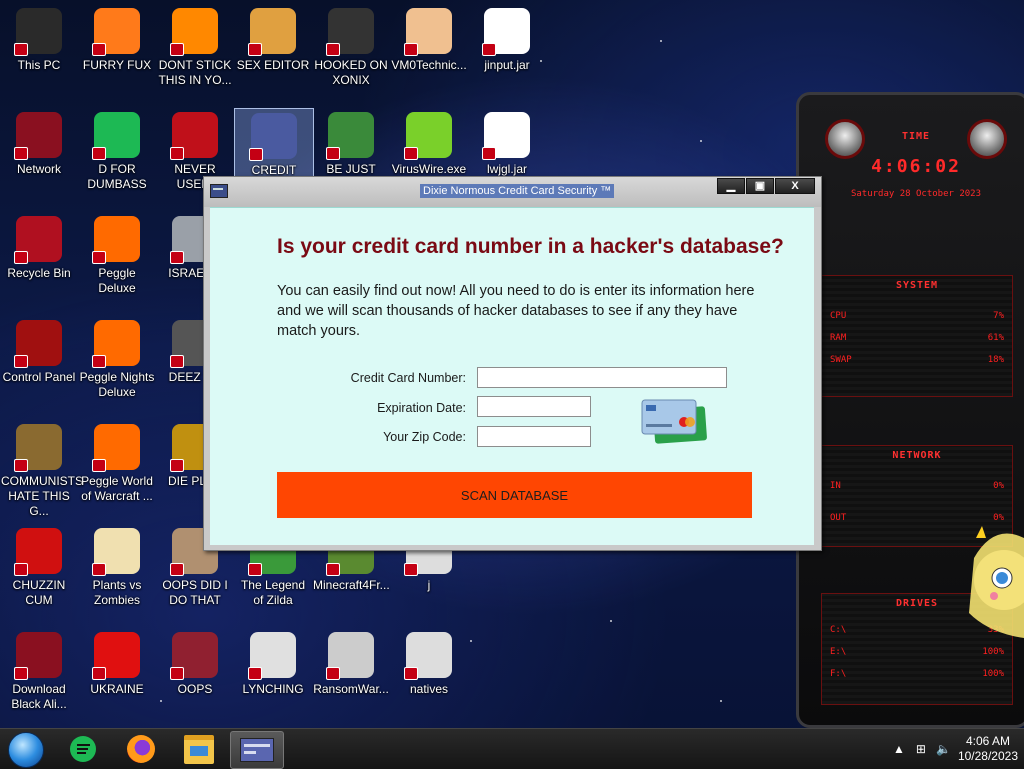 The image size is (1024, 769). Describe the element at coordinates (514, 495) in the screenshot. I see `scan-database-button: SCAN DATABASE` at that location.